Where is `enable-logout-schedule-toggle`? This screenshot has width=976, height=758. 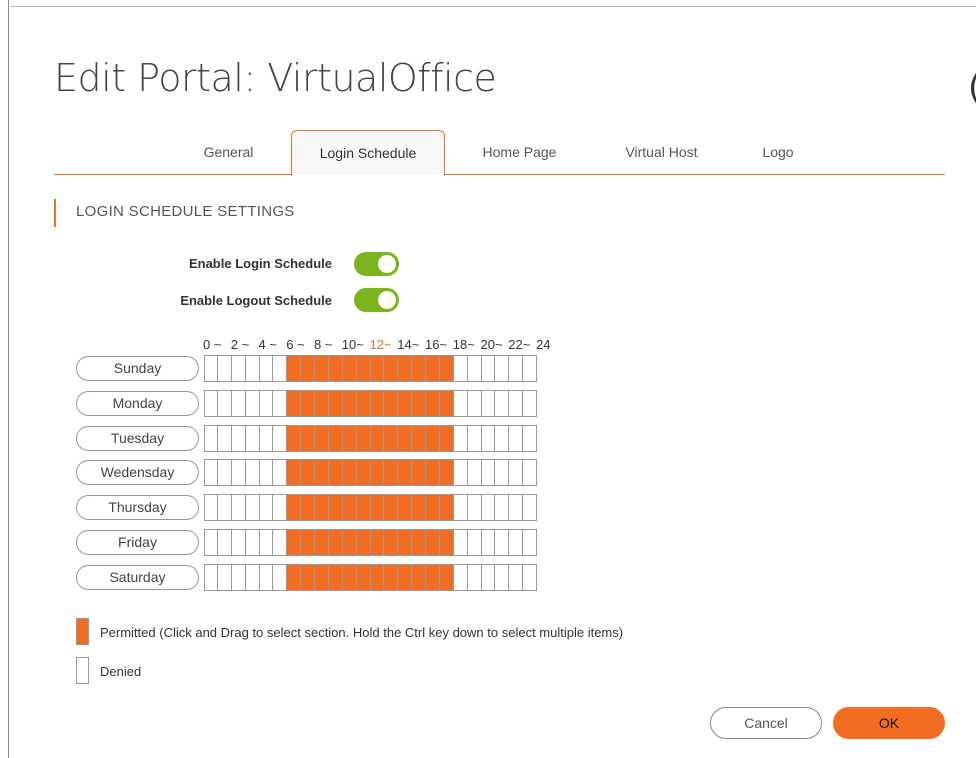 enable-logout-schedule-toggle is located at coordinates (376, 300).